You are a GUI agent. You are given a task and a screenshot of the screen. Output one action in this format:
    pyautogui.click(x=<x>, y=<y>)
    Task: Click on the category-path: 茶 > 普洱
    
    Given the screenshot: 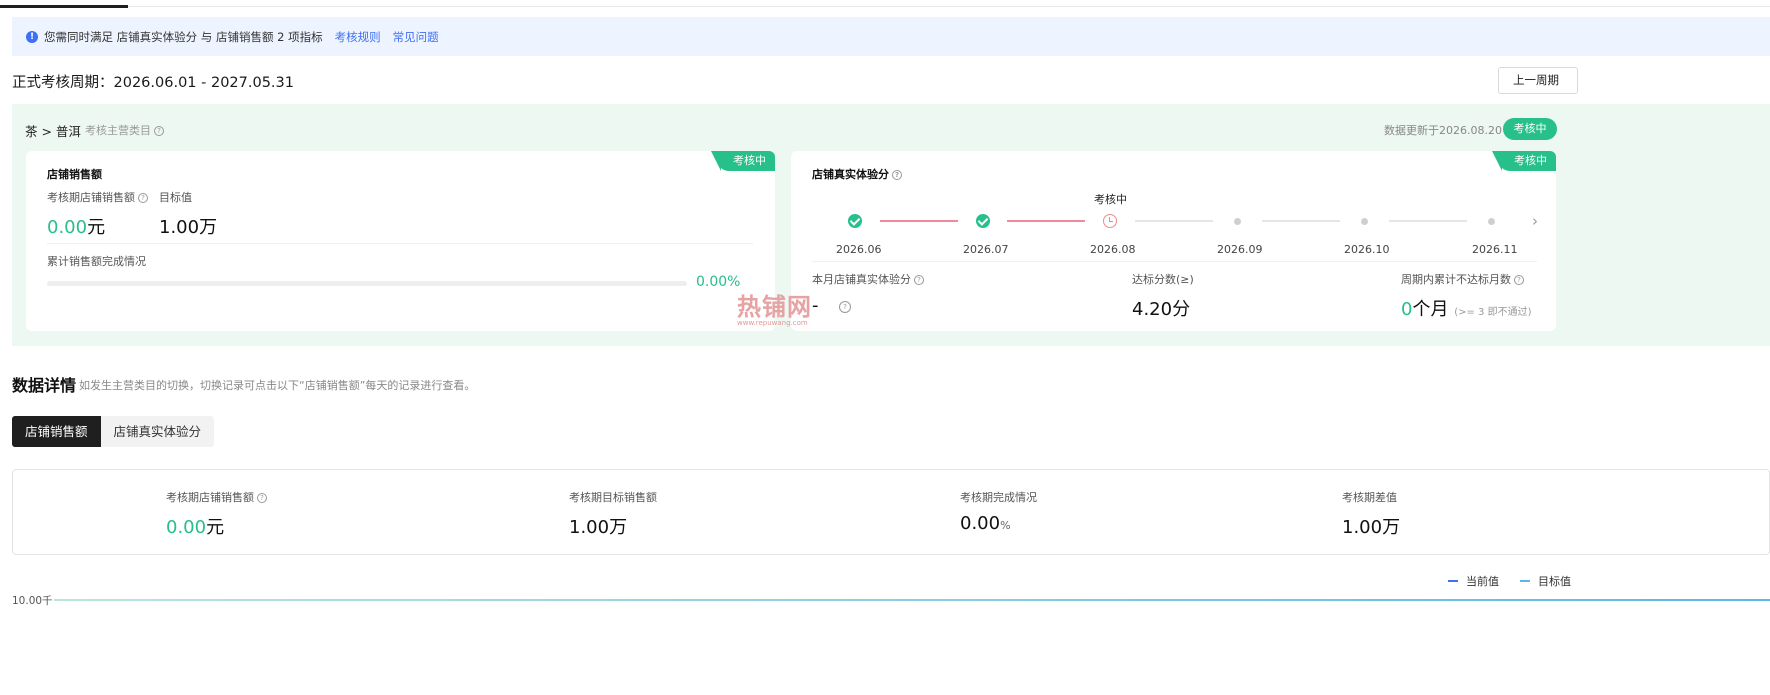 What is the action you would take?
    pyautogui.click(x=53, y=131)
    